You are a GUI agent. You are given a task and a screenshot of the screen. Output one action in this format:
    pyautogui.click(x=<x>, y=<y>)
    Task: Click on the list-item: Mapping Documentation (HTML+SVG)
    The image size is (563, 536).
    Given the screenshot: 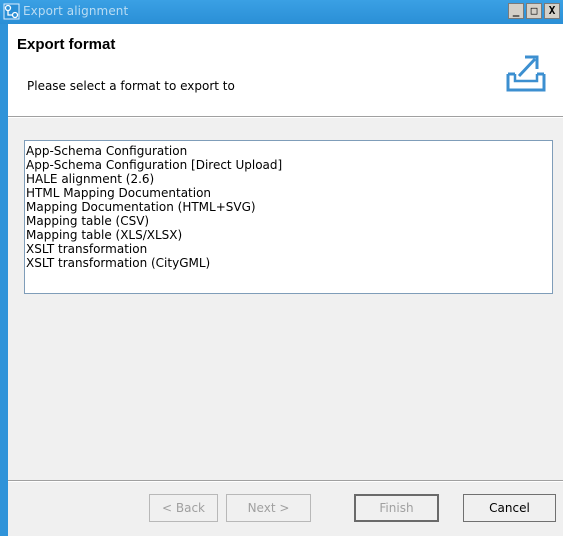 What is the action you would take?
    pyautogui.click(x=288, y=207)
    